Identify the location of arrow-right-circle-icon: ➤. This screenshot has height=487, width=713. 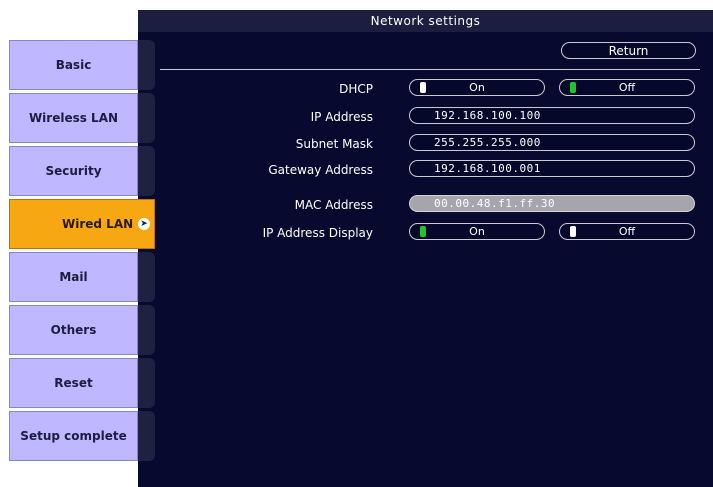
(144, 224).